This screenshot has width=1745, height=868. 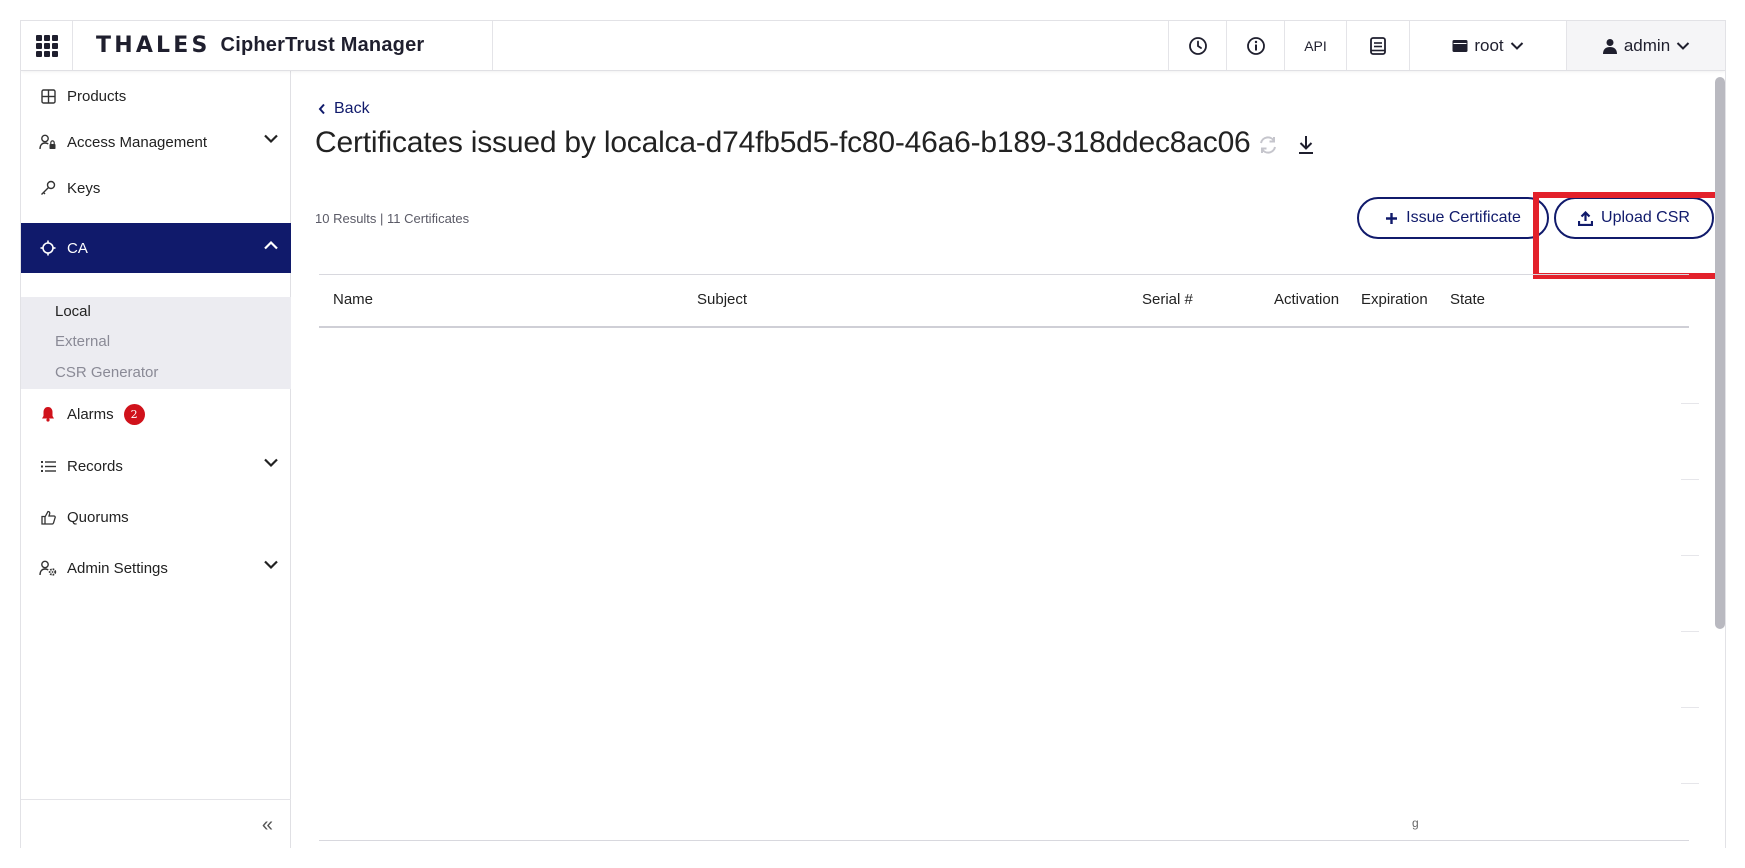 I want to click on grid-menu-icon, so click(x=46, y=45).